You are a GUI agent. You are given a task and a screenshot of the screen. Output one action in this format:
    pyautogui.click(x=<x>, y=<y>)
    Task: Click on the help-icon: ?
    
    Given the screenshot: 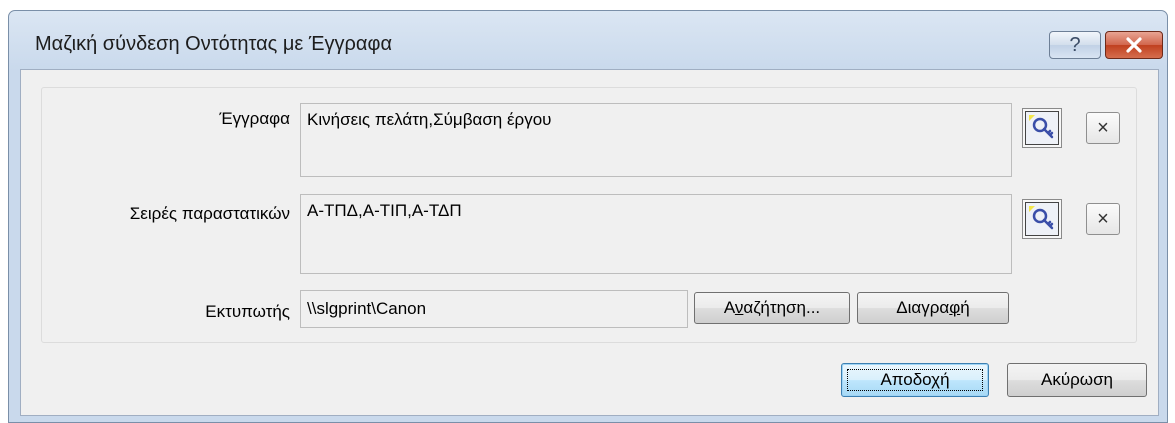 What is the action you would take?
    pyautogui.click(x=1075, y=44)
    